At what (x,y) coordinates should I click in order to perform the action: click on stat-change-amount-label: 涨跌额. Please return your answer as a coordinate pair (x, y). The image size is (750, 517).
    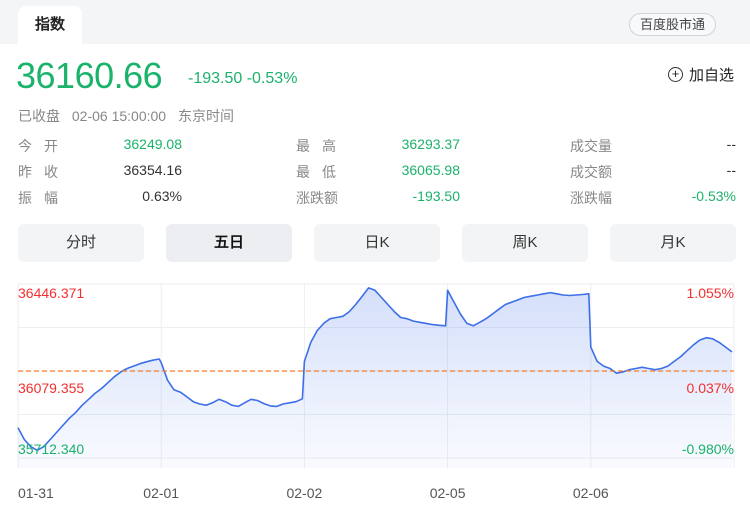
    Looking at the image, I should click on (317, 198).